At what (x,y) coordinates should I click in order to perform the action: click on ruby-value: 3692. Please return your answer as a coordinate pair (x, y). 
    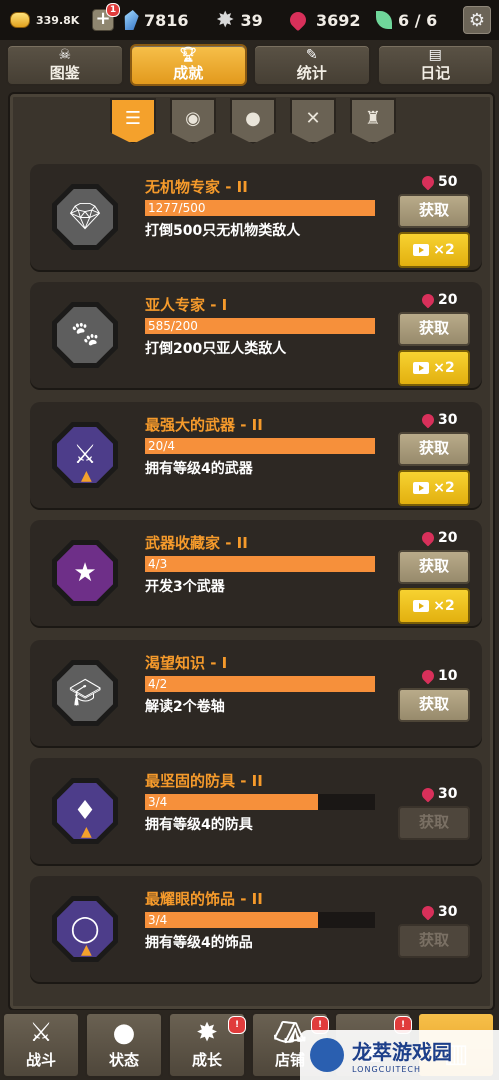
    Looking at the image, I should click on (338, 20).